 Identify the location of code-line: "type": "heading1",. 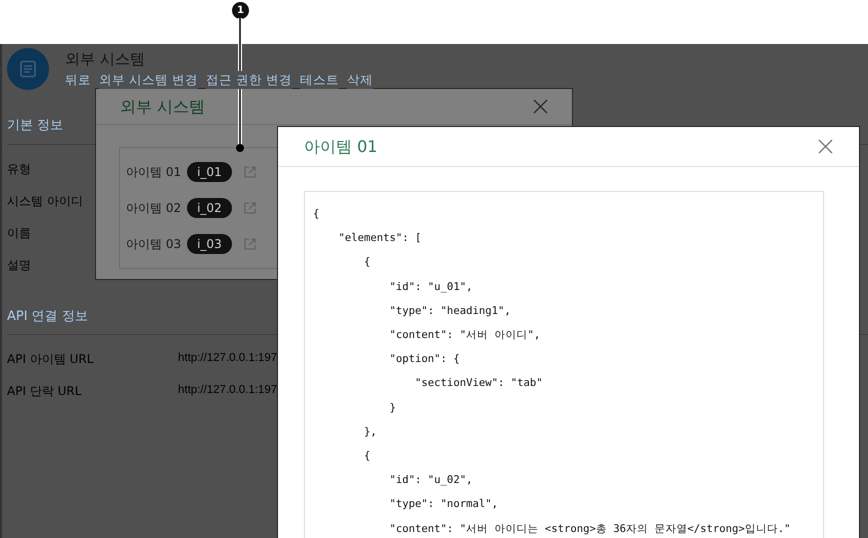
(450, 311).